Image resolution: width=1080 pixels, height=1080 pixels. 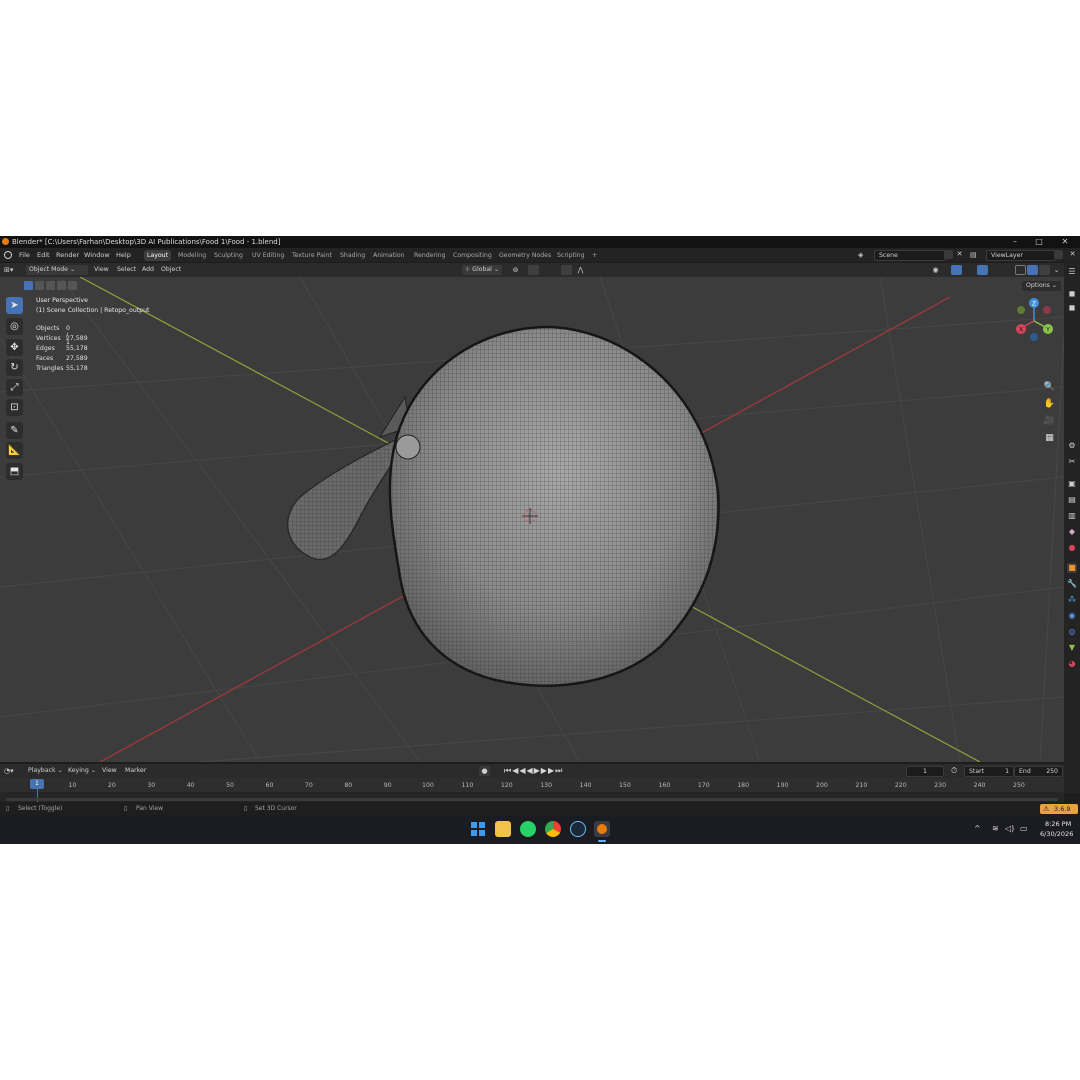 What do you see at coordinates (533, 270) in the screenshot?
I see `snap-icon` at bounding box center [533, 270].